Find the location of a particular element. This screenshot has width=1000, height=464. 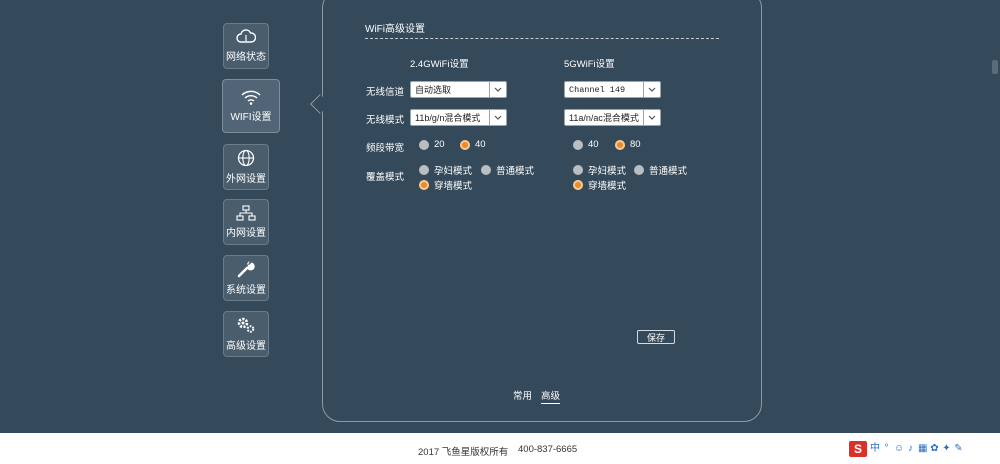

coverage-24g-wall-radio: 穿墙模式 is located at coordinates (445, 185).